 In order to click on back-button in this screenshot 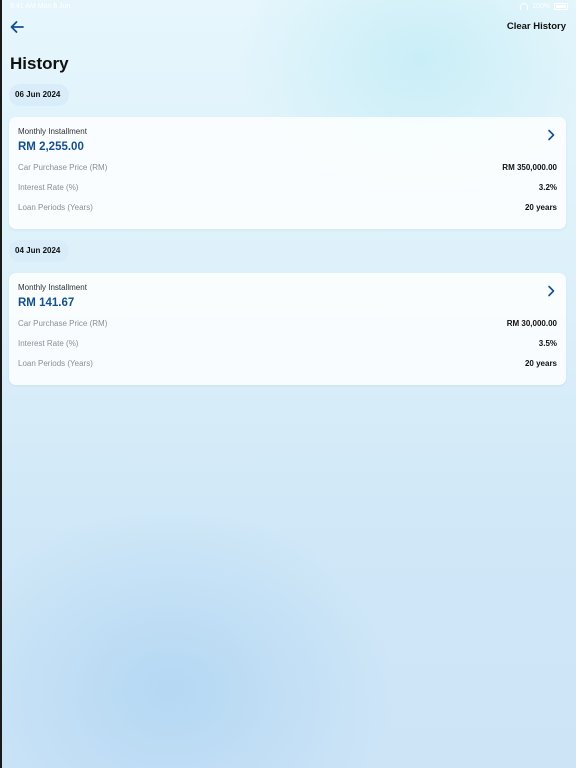, I will do `click(17, 27)`.